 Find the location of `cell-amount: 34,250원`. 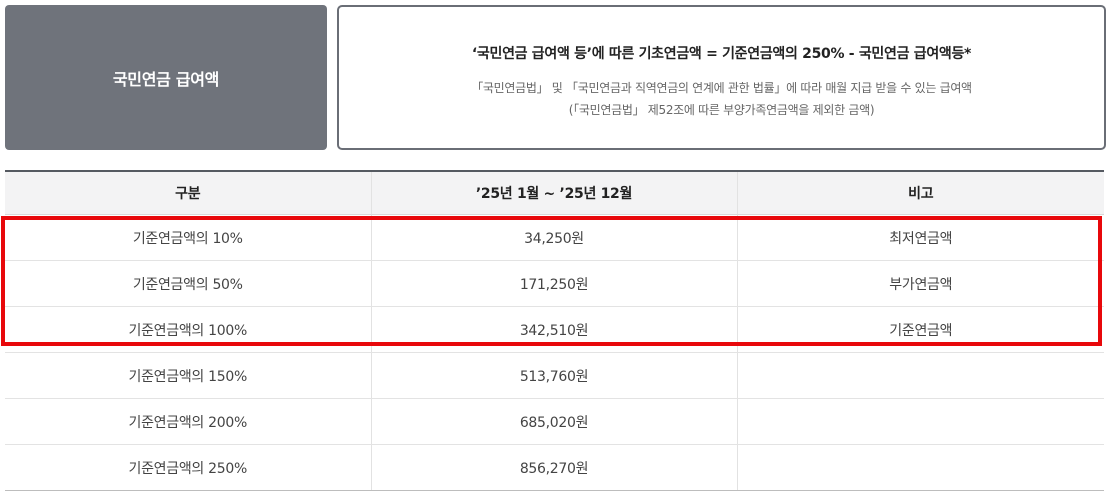

cell-amount: 34,250원 is located at coordinates (554, 237).